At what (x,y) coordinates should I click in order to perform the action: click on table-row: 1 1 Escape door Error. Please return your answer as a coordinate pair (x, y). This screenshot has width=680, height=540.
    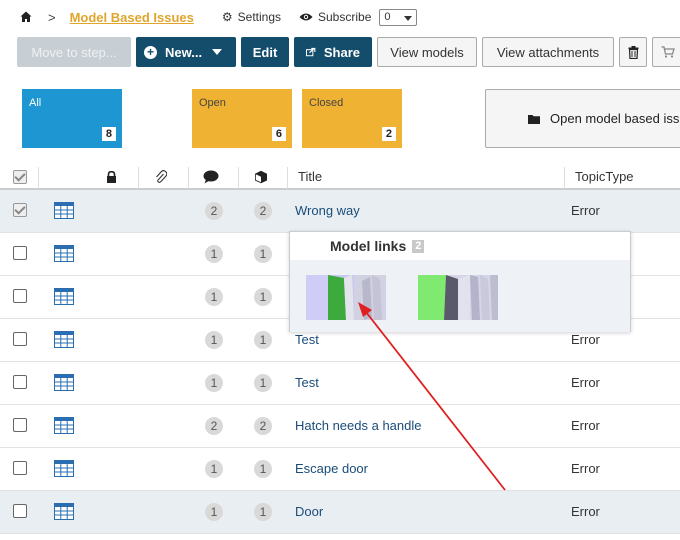
    Looking at the image, I should click on (340, 469).